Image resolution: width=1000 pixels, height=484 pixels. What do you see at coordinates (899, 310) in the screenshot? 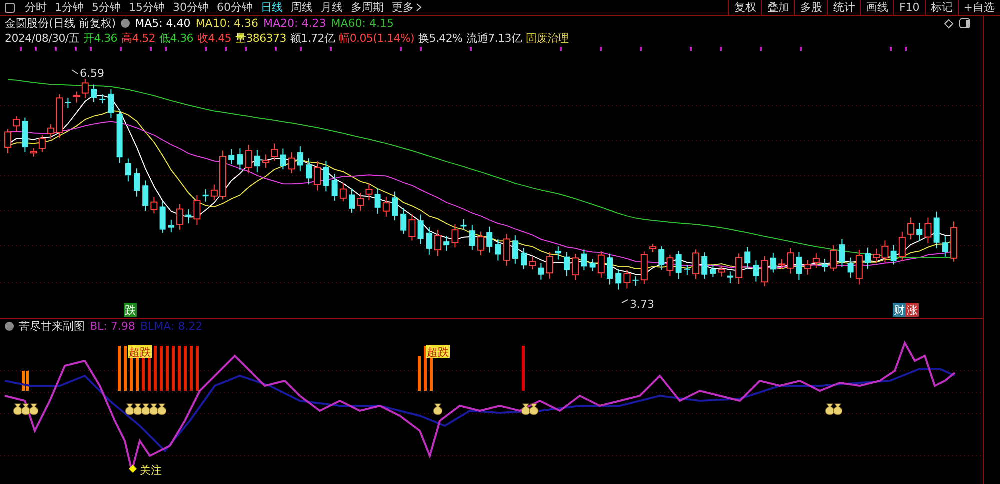
I see `signal-marker: 财` at bounding box center [899, 310].